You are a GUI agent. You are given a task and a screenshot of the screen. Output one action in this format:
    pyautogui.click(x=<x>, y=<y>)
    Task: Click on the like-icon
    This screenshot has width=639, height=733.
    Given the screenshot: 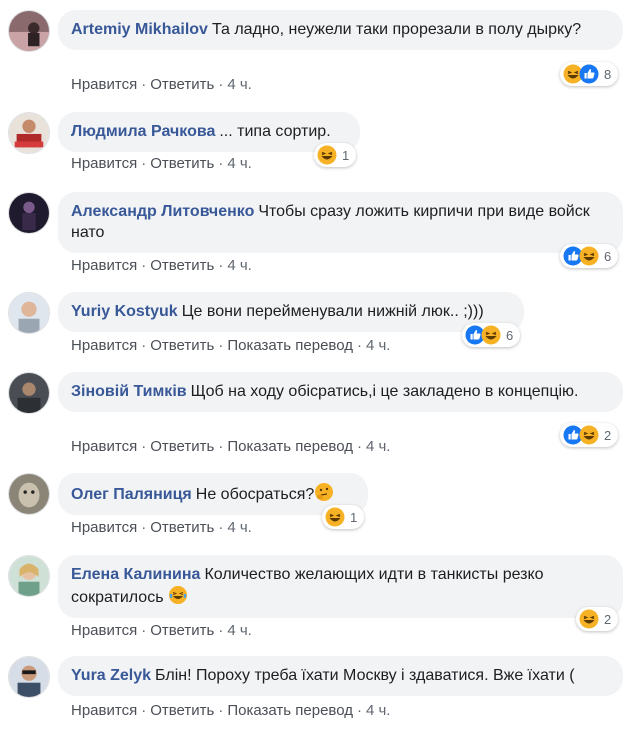 What is the action you would take?
    pyautogui.click(x=589, y=74)
    